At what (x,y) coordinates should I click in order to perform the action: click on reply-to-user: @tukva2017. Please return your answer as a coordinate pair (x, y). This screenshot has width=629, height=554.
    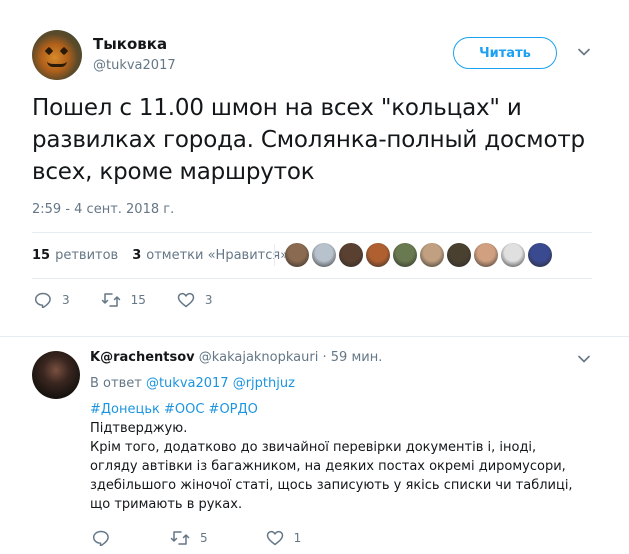
    Looking at the image, I should click on (187, 383).